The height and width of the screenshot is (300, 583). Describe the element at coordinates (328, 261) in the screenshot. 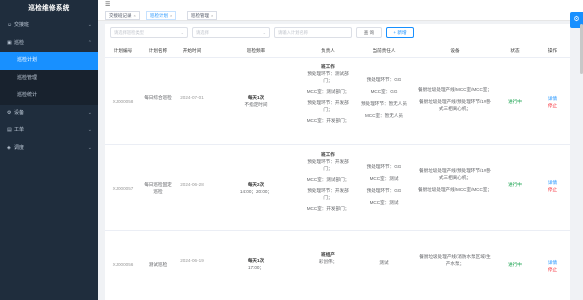

I see `owner-line: 彩创伟；` at that location.